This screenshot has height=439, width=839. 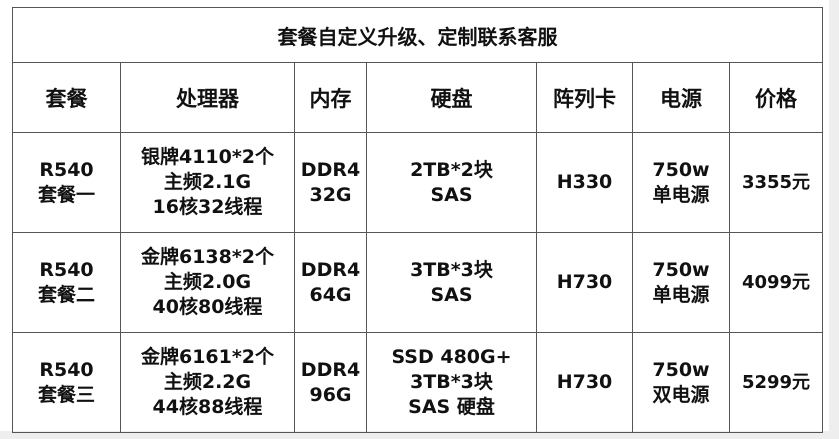 What do you see at coordinates (66, 182) in the screenshot?
I see `cell-package: R540 套餐一` at bounding box center [66, 182].